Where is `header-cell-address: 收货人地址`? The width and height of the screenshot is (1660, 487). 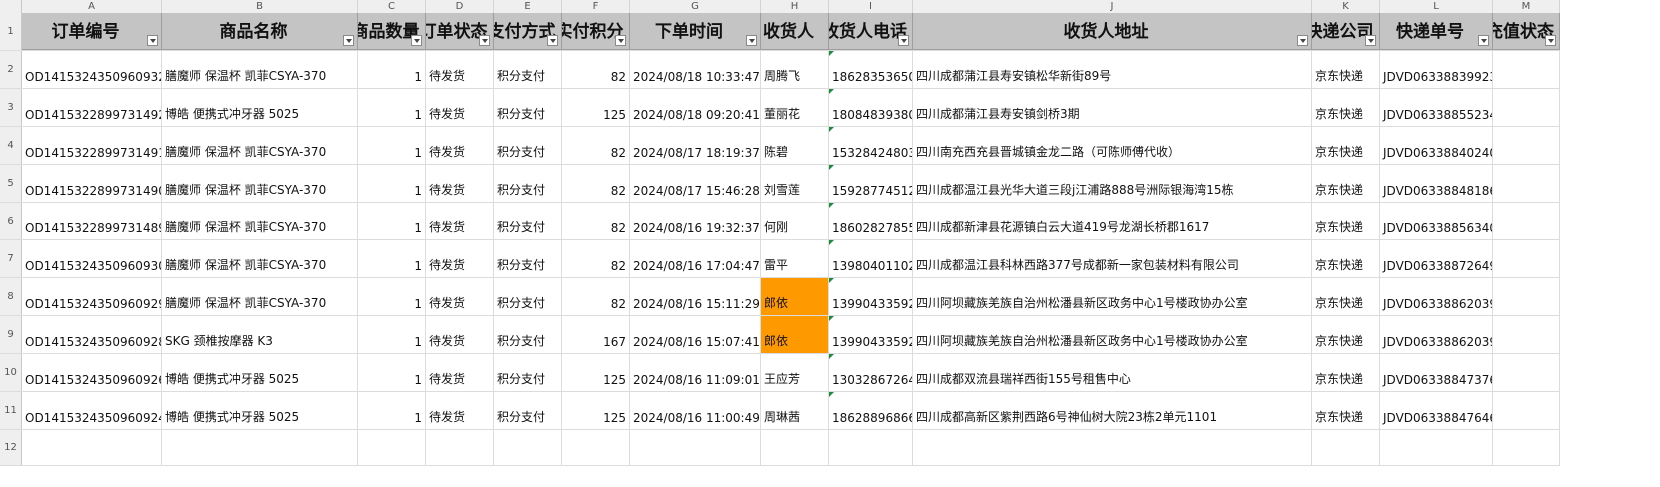
header-cell-address: 收货人地址 is located at coordinates (1112, 31).